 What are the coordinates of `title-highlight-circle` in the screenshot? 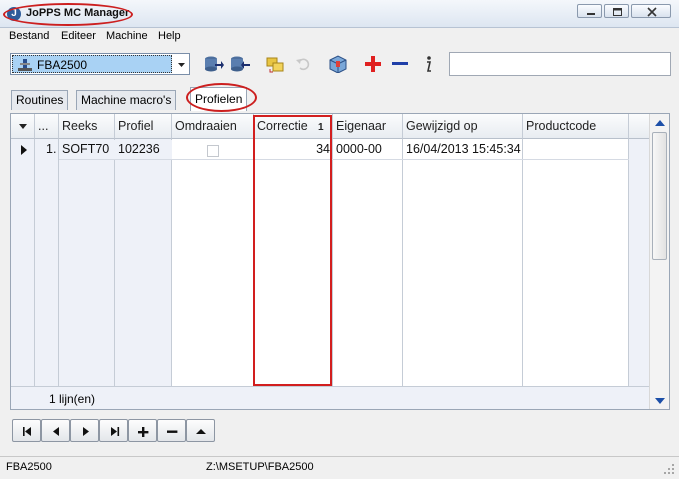 It's located at (68, 14).